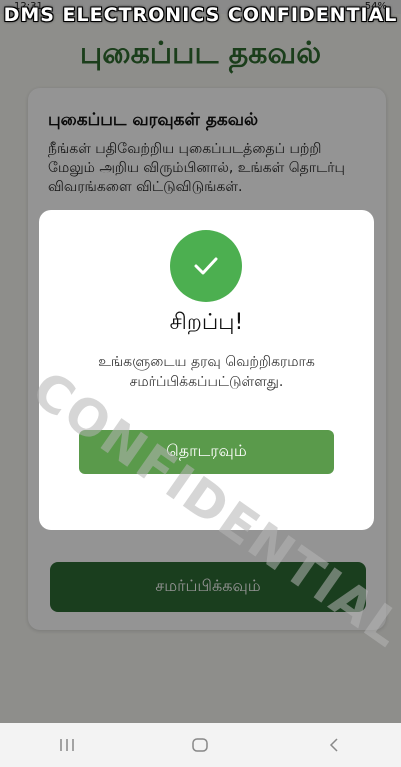 Image resolution: width=401 pixels, height=767 pixels. I want to click on navigation-bar, so click(200, 745).